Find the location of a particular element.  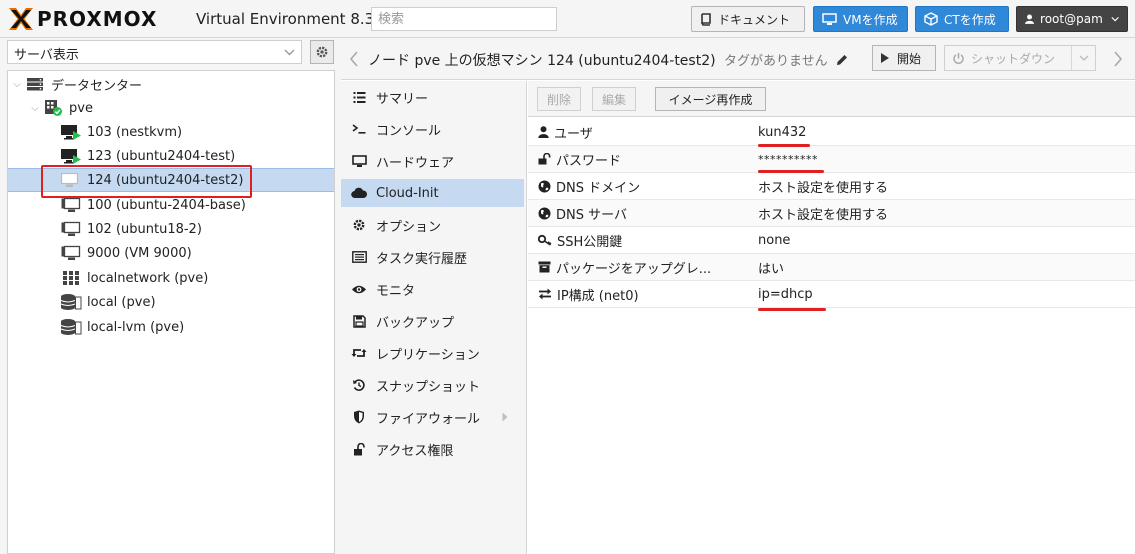

row-key: パスワード is located at coordinates (638, 159).